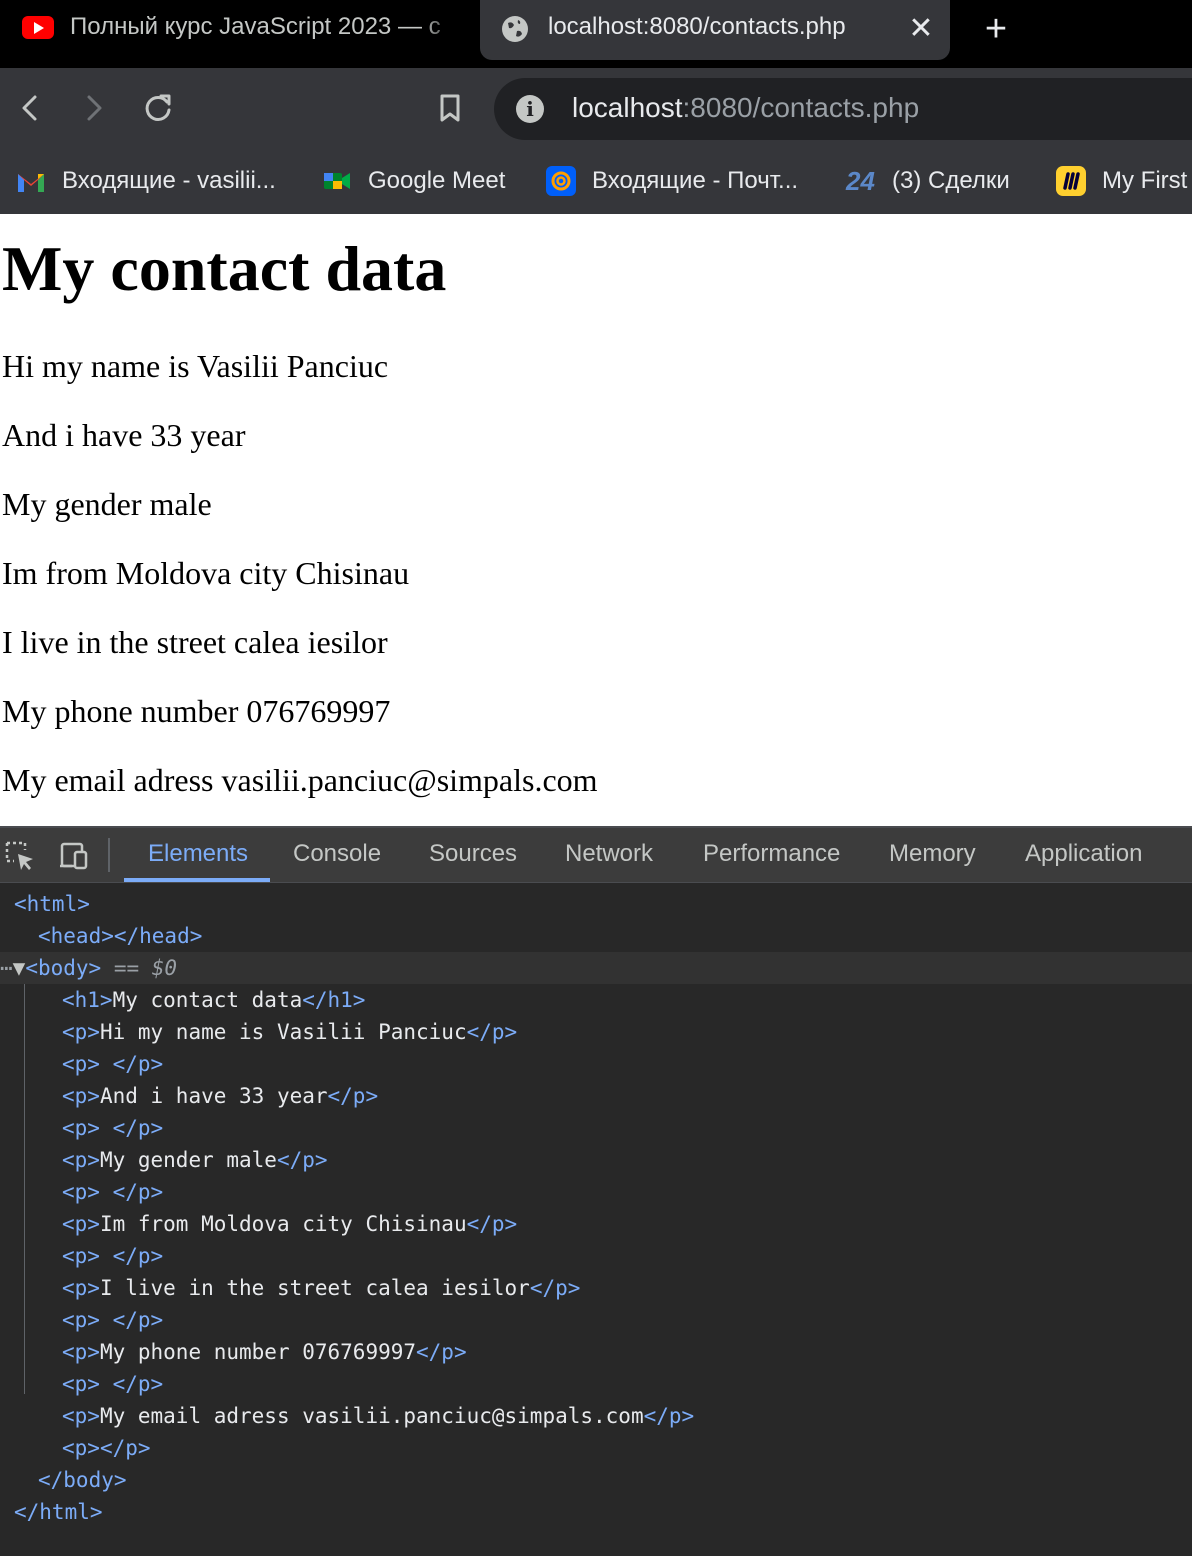 The width and height of the screenshot is (1192, 1556). I want to click on dom-node-body: ⋯▼<body> == $0, so click(88, 968).